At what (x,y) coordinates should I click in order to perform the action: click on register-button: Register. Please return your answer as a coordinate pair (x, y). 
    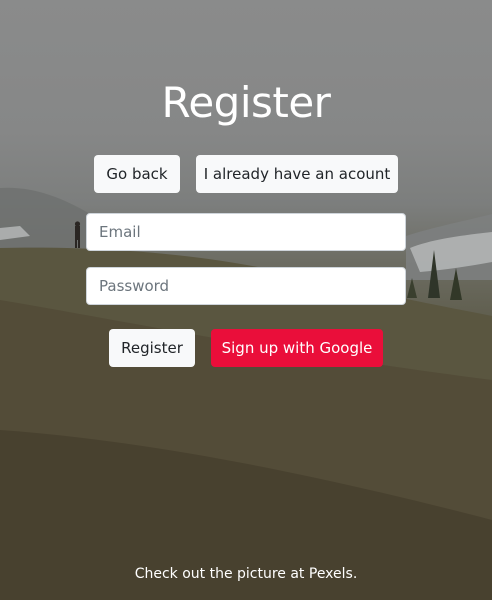
    Looking at the image, I should click on (152, 348).